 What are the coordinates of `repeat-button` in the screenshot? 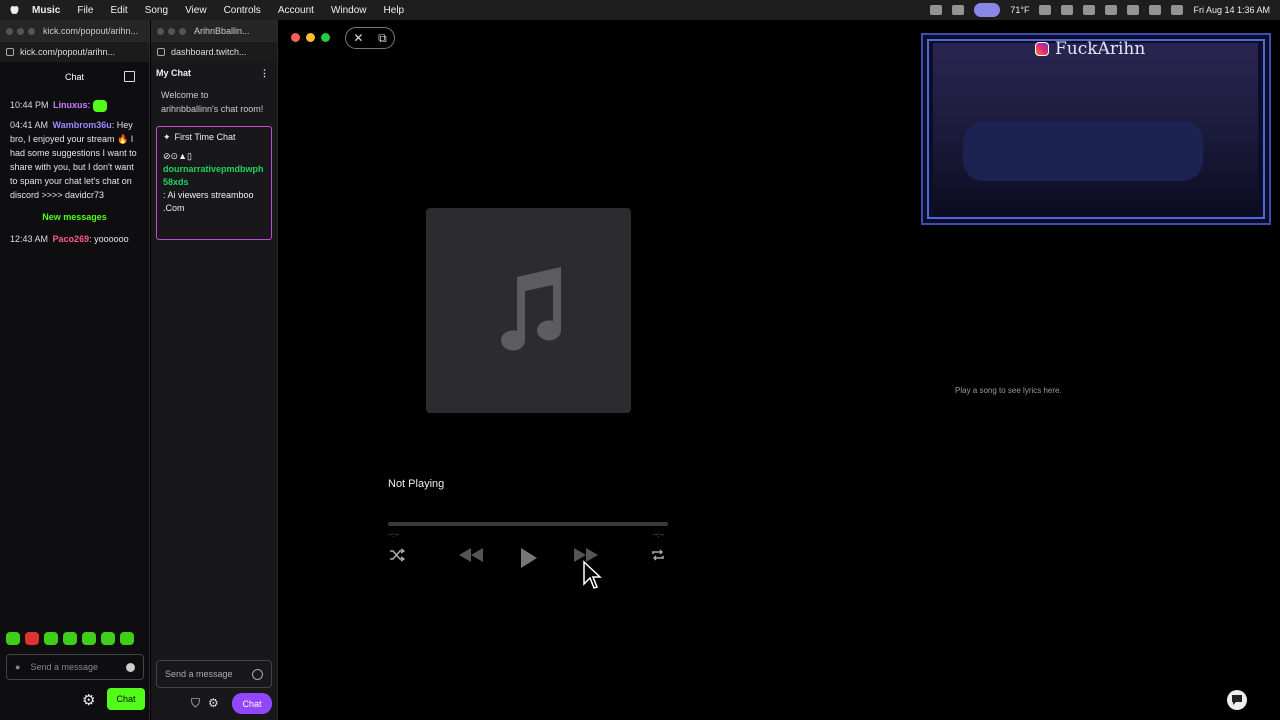 It's located at (658, 555).